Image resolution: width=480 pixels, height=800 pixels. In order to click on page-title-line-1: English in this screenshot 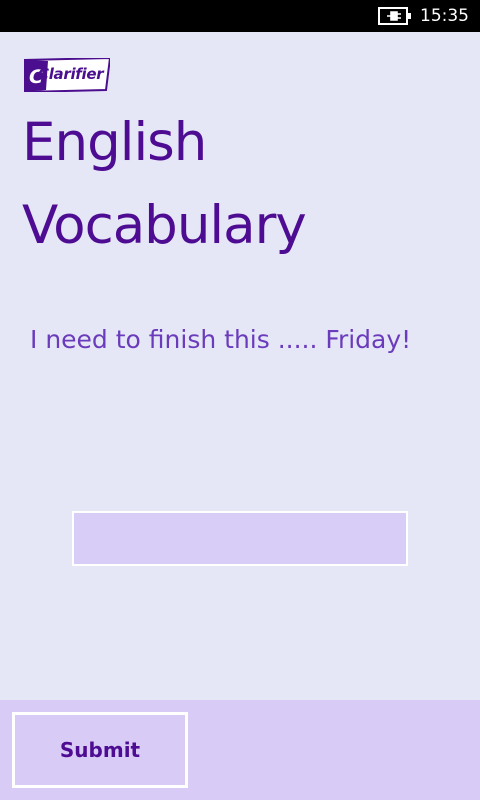, I will do `click(114, 142)`.